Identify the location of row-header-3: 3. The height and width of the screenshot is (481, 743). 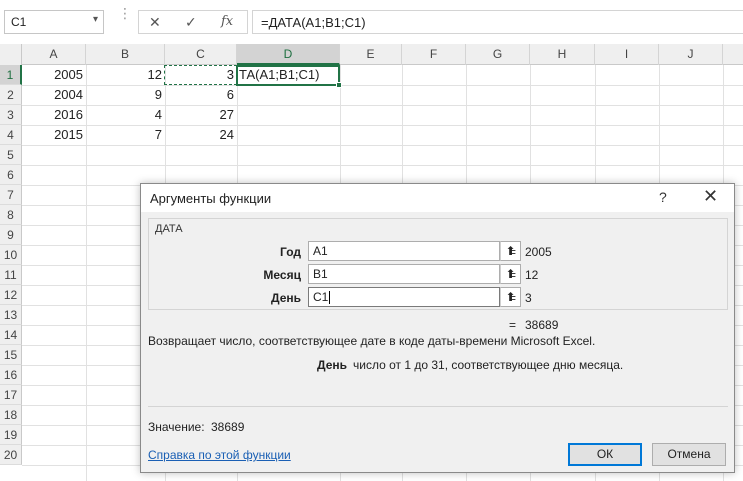
(11, 115).